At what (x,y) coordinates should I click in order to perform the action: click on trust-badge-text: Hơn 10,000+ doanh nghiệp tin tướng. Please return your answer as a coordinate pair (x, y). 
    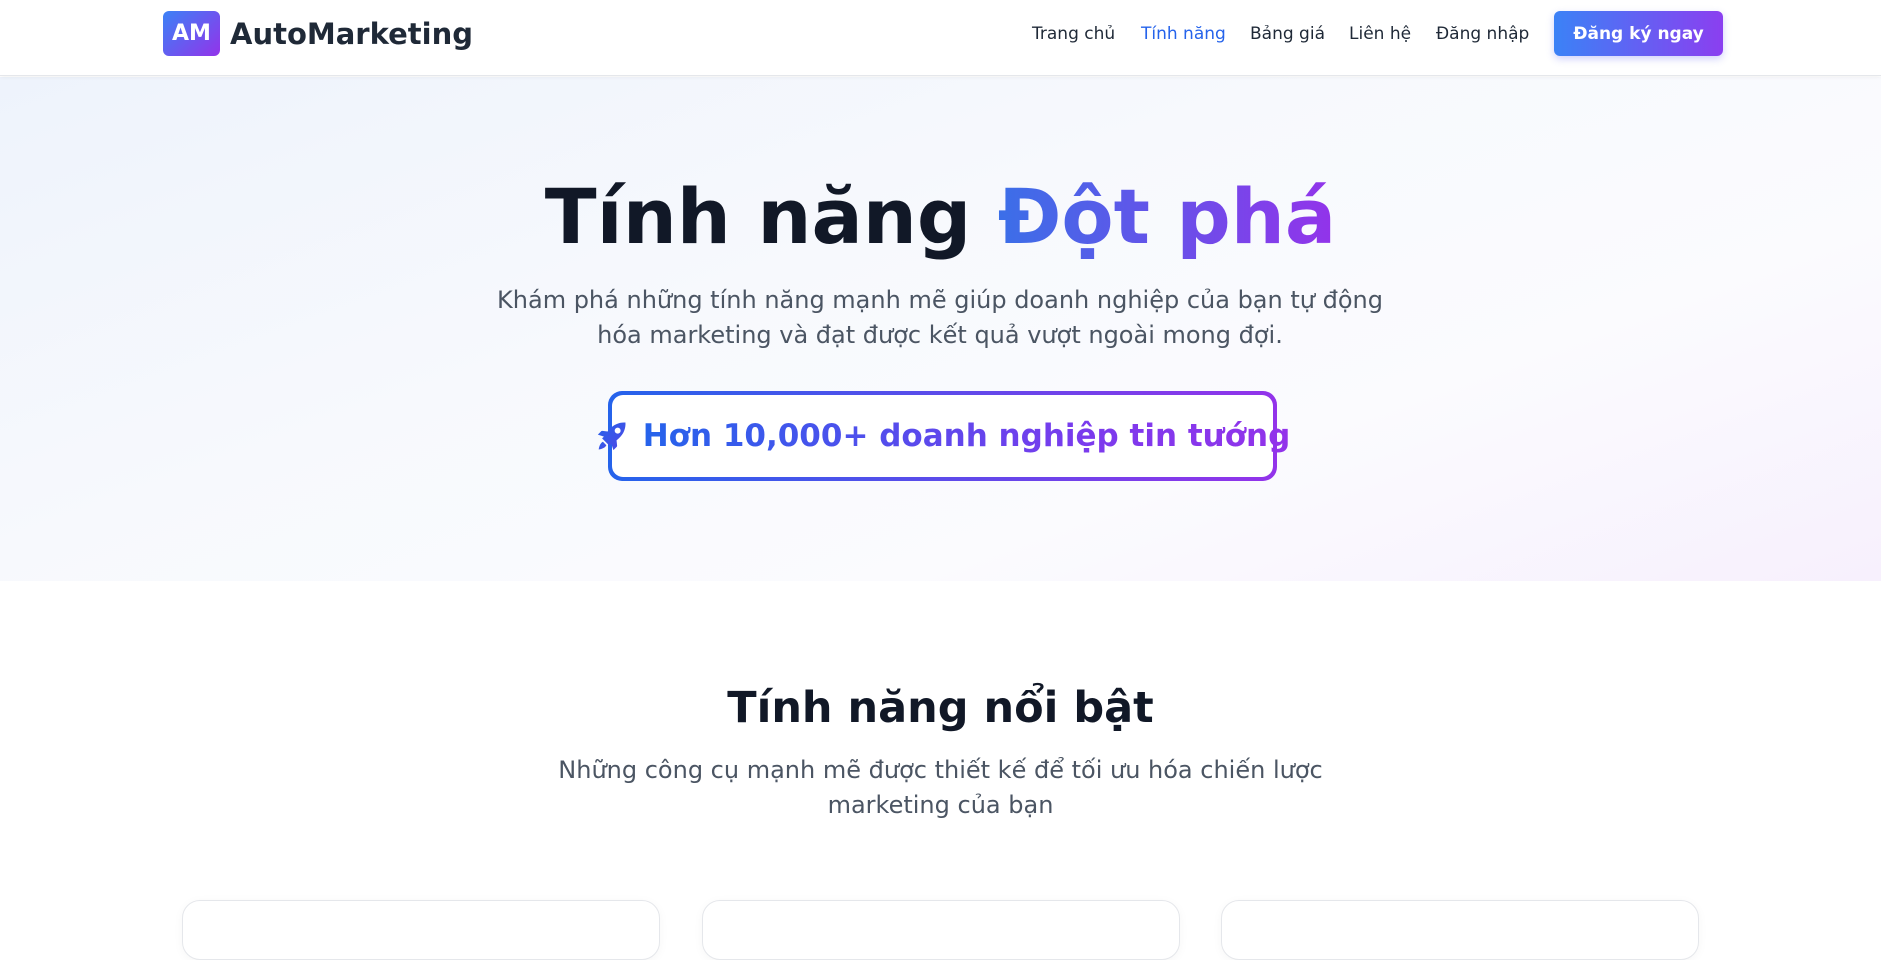
    Looking at the image, I should click on (966, 436).